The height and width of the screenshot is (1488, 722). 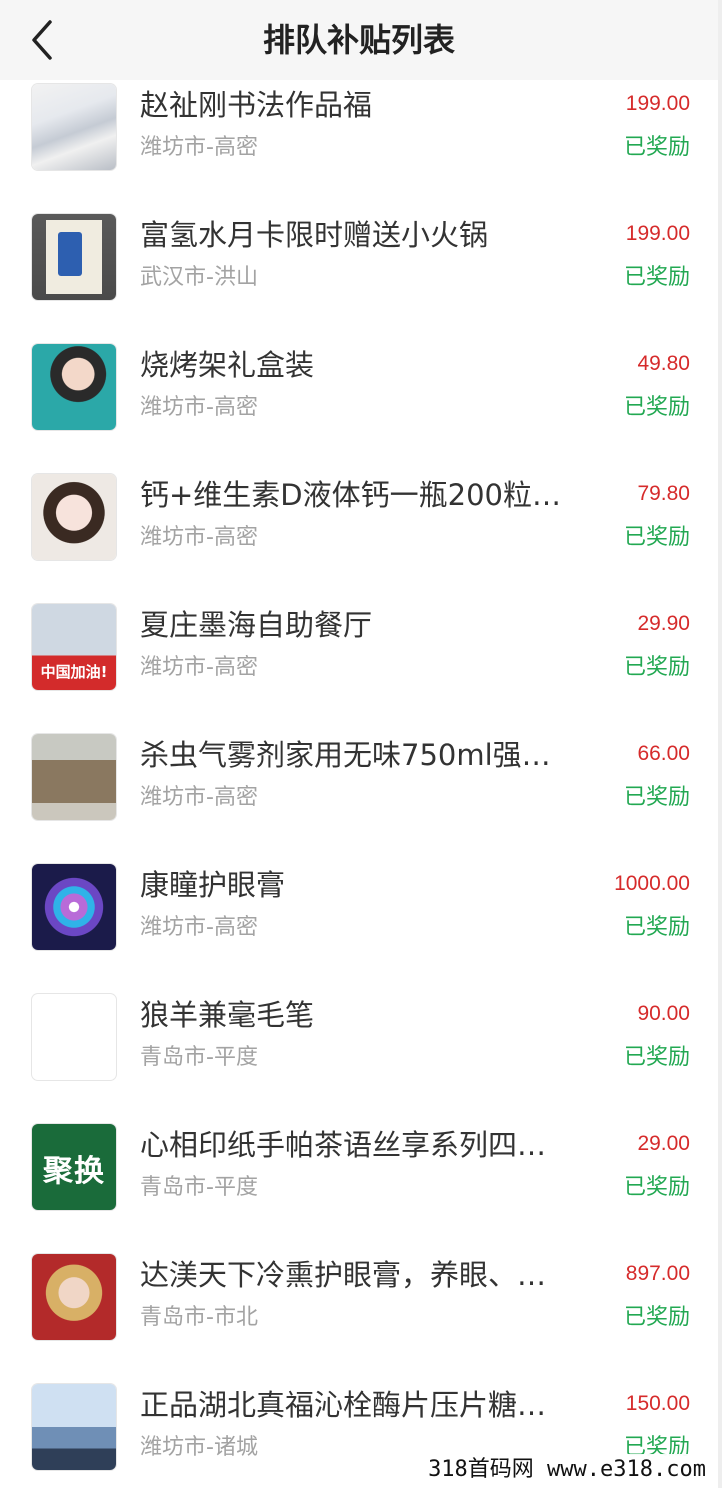 I want to click on list-item: 康瞳护眼膏 潍坊市-高密 1000.00 已奖励, so click(x=359, y=915).